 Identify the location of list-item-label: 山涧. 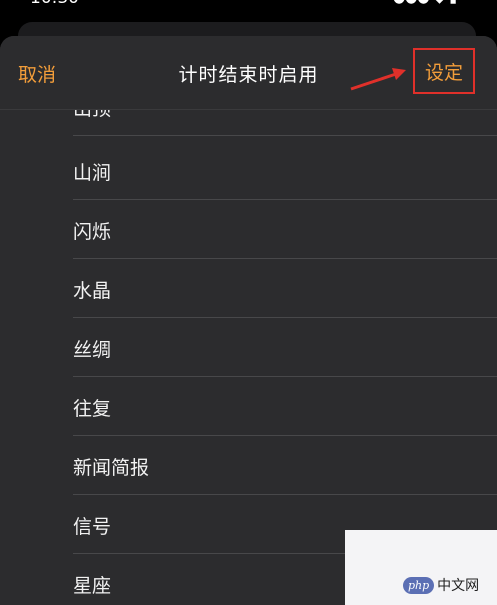
(92, 172).